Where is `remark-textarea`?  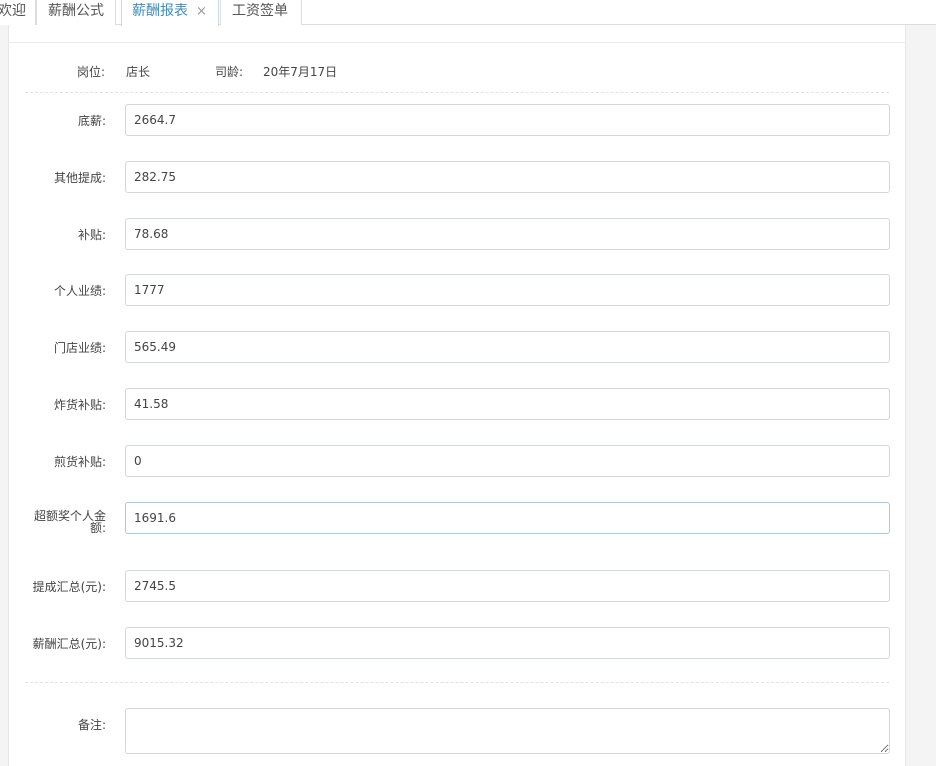 remark-textarea is located at coordinates (507, 731).